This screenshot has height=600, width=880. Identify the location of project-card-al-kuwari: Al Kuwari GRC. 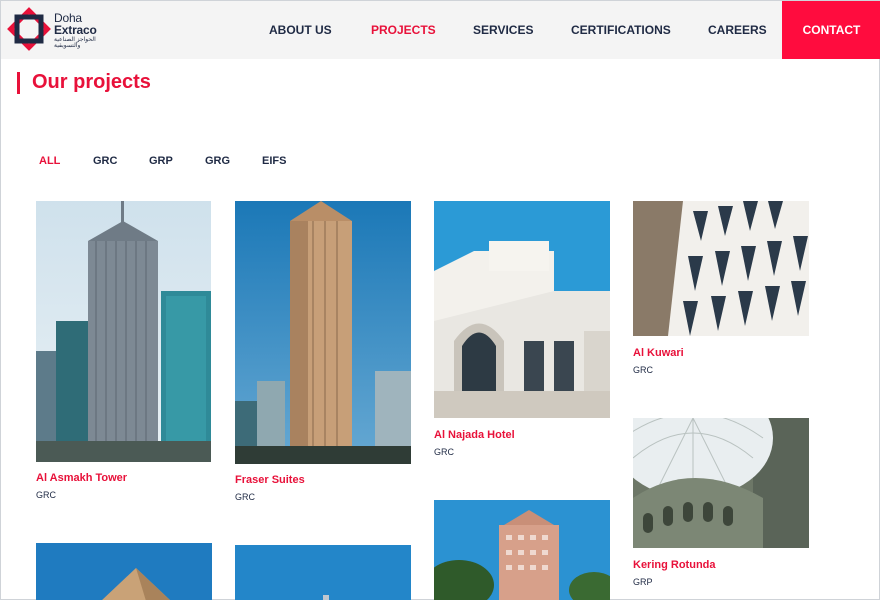
(721, 291).